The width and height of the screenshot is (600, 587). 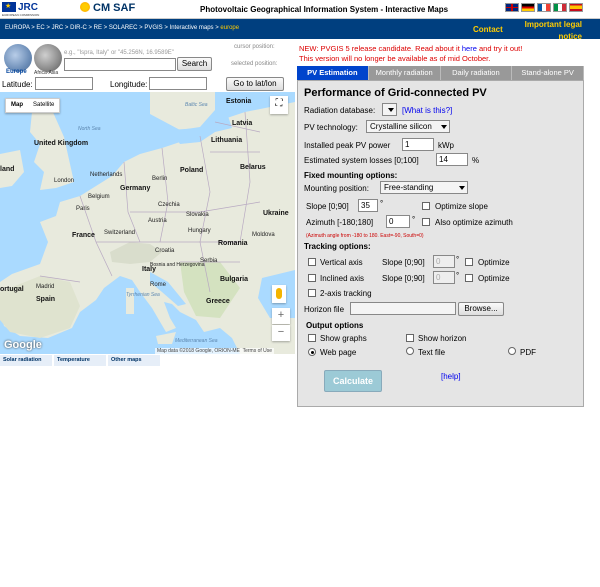 I want to click on what-is-this-link: [What is this?], so click(x=427, y=110).